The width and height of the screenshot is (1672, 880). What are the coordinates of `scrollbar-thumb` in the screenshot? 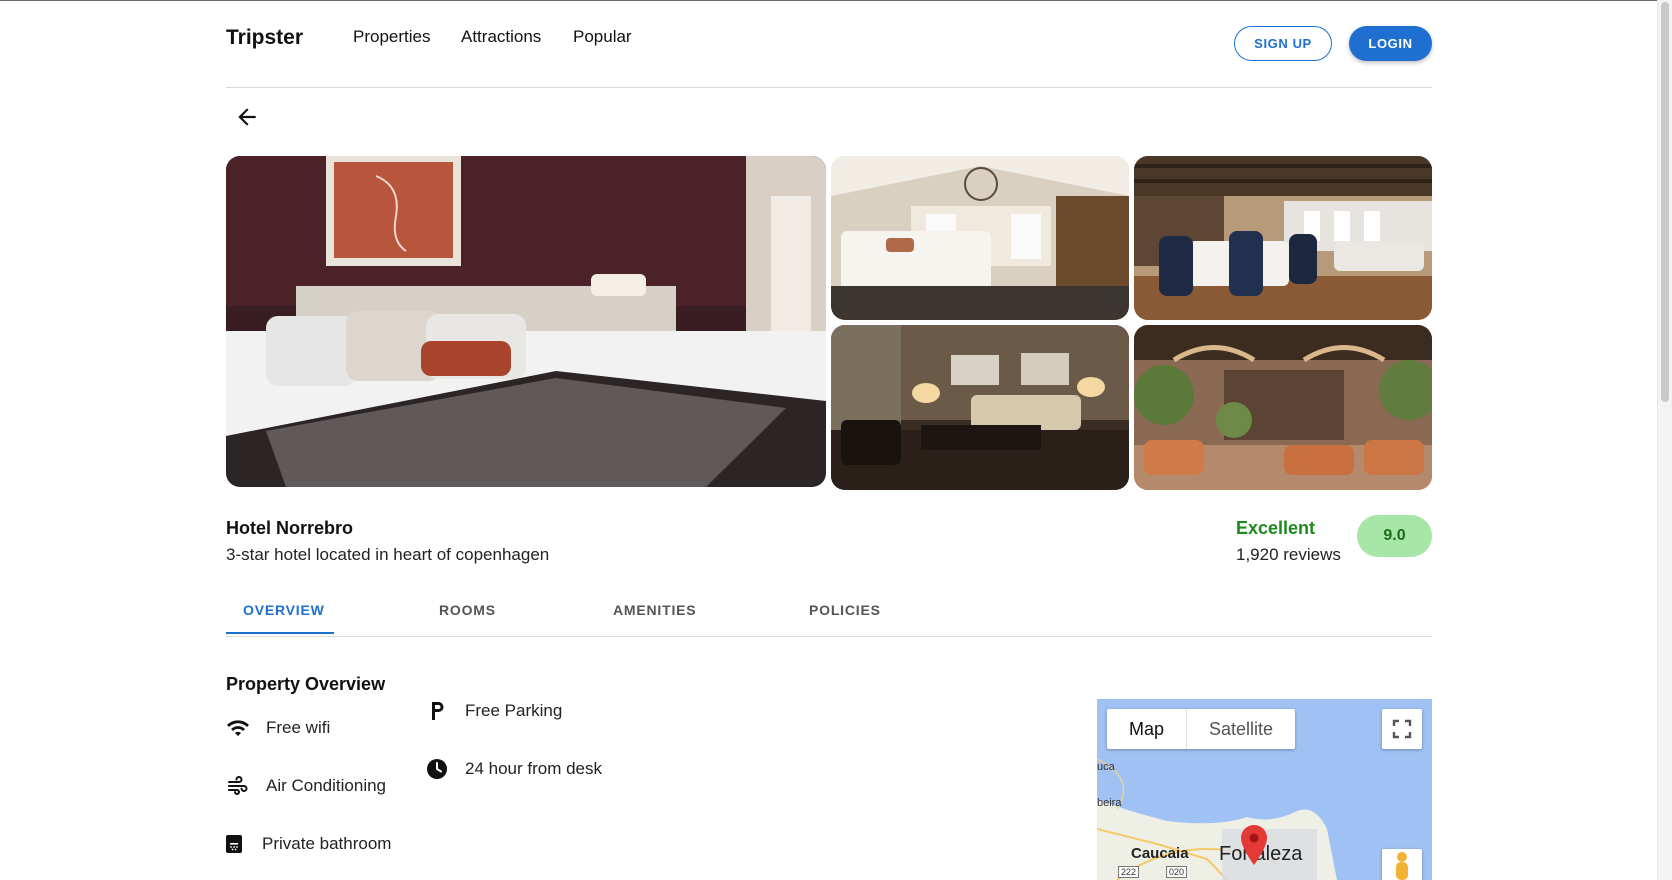 It's located at (1665, 202).